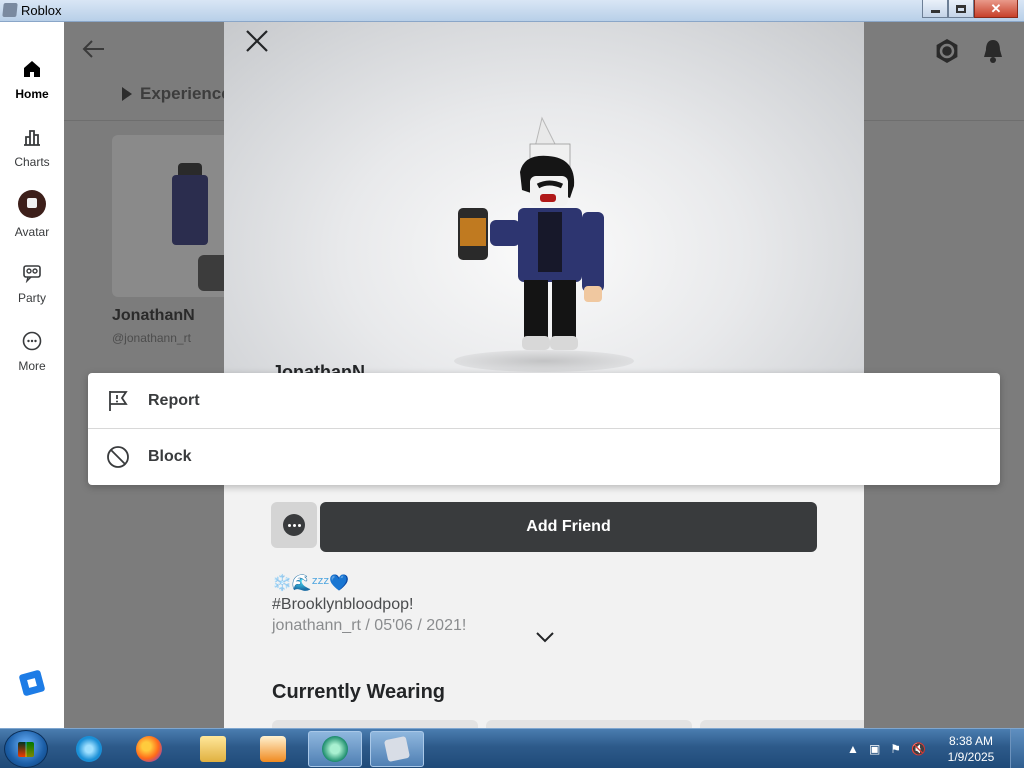 The height and width of the screenshot is (768, 1024). Describe the element at coordinates (32, 375) in the screenshot. I see `left-nav: Home Charts Avatar Party More` at that location.